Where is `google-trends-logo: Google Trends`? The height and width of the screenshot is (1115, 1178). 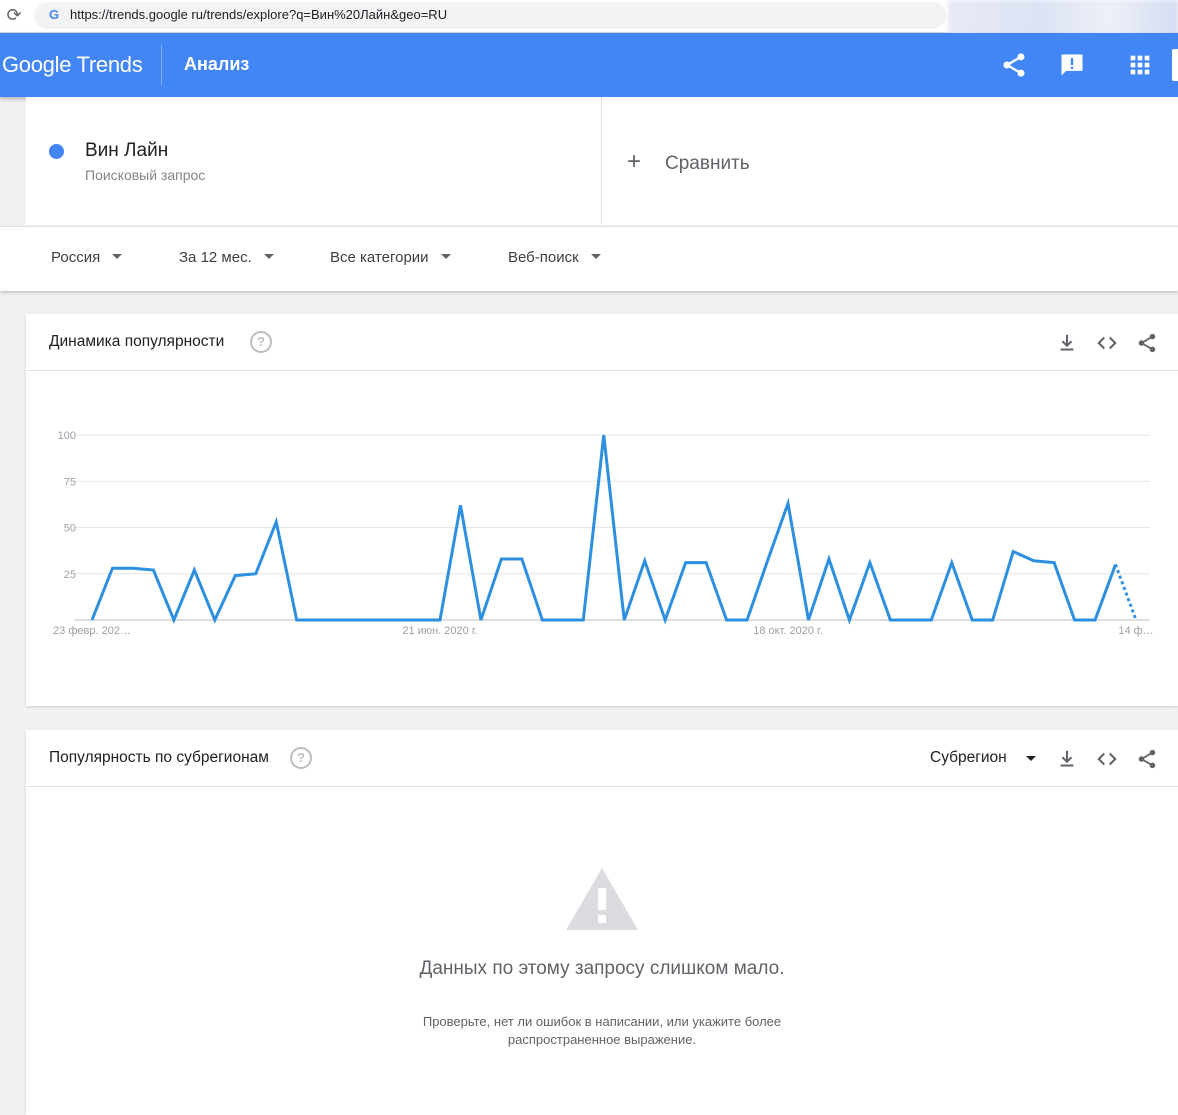 google-trends-logo: Google Trends is located at coordinates (72, 65).